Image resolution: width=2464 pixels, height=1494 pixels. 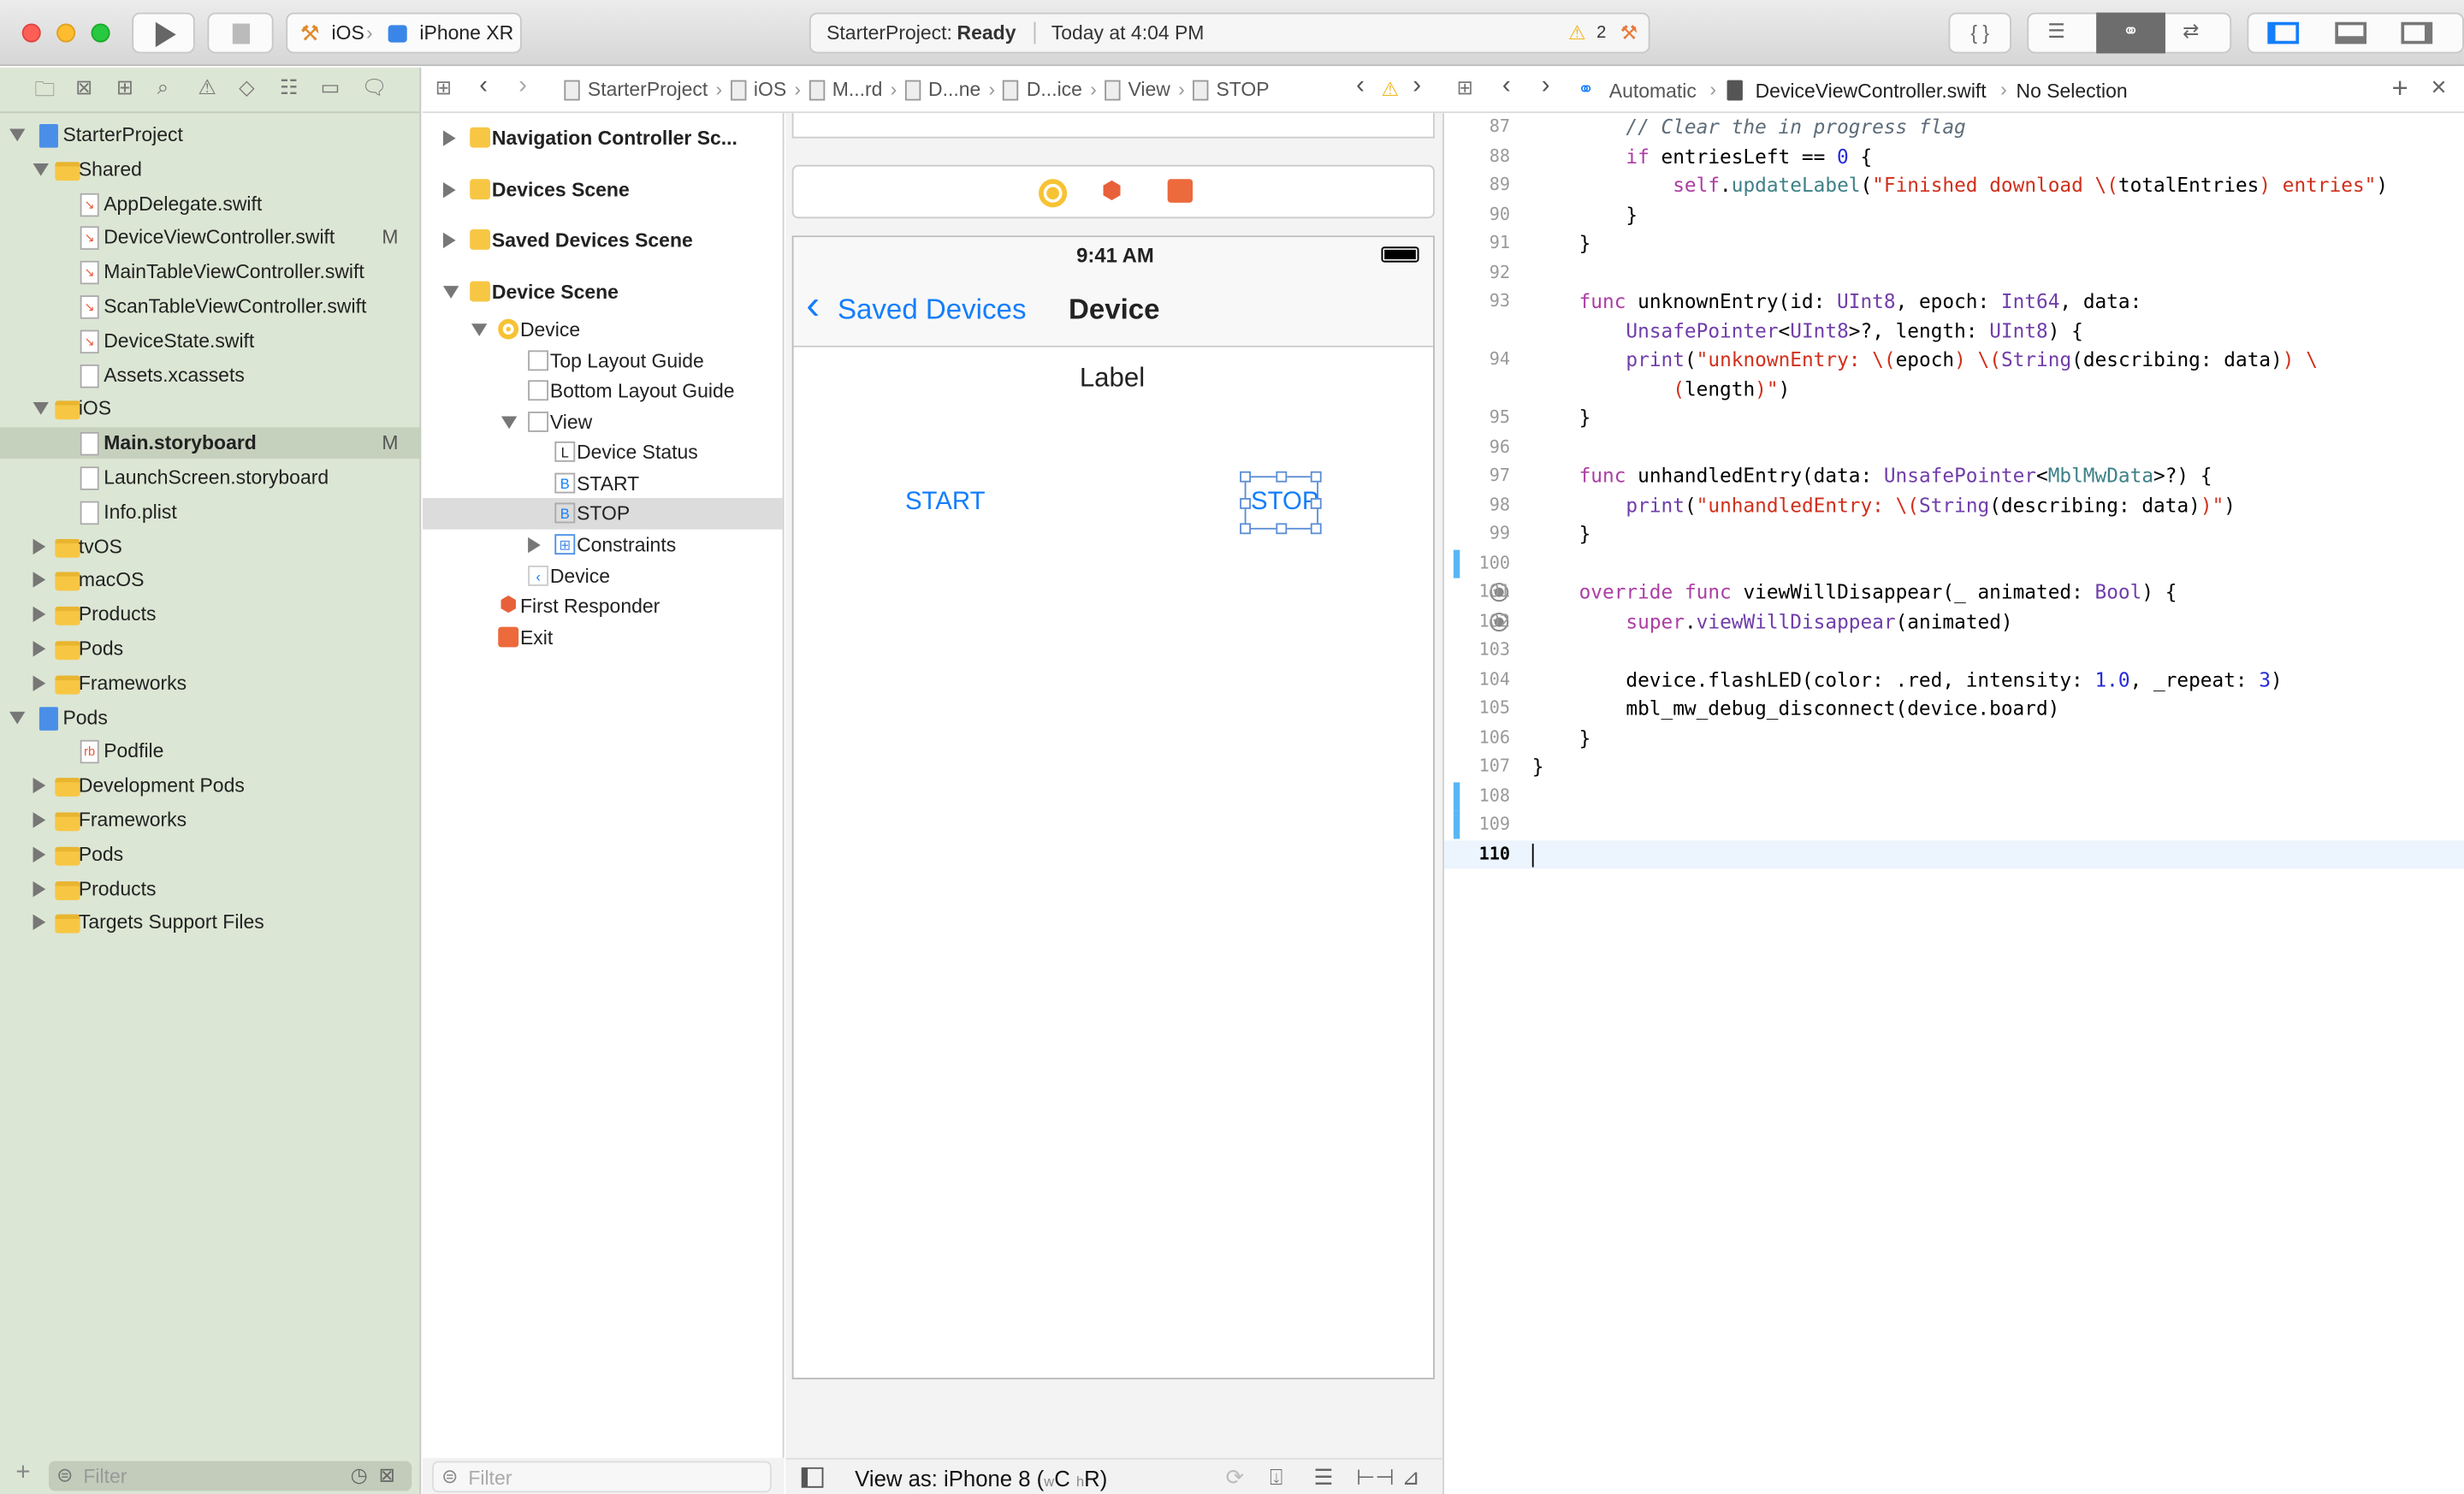 What do you see at coordinates (100, 33) in the screenshot?
I see `zoom-window-button` at bounding box center [100, 33].